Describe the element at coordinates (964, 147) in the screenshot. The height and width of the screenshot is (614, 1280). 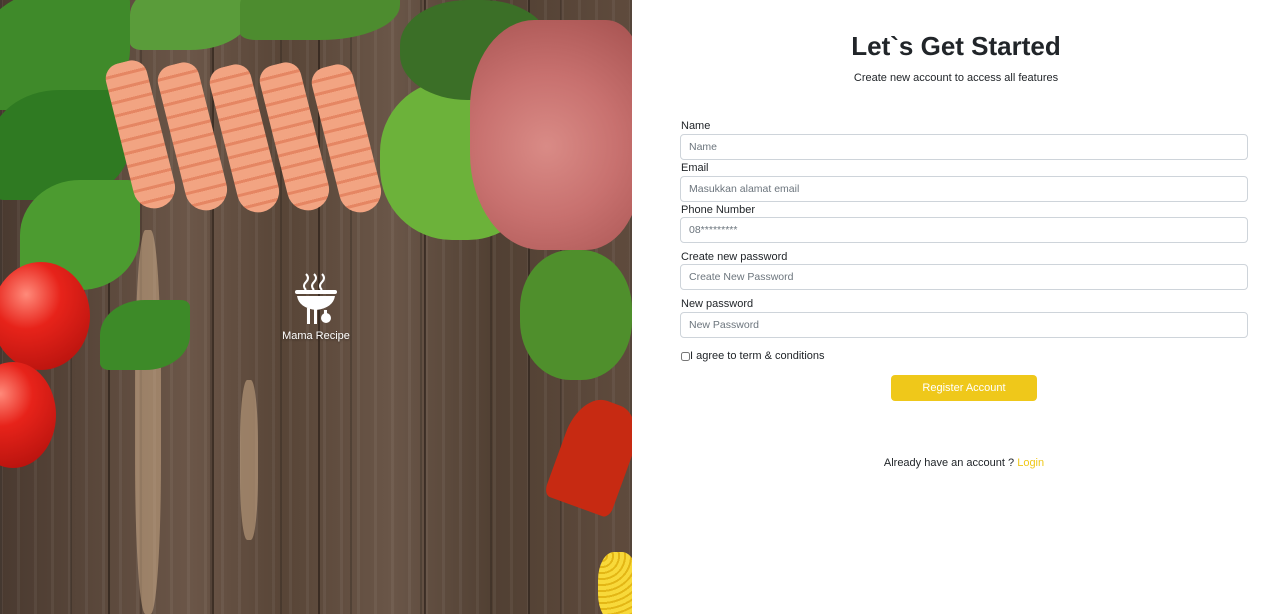
I see `name-input` at that location.